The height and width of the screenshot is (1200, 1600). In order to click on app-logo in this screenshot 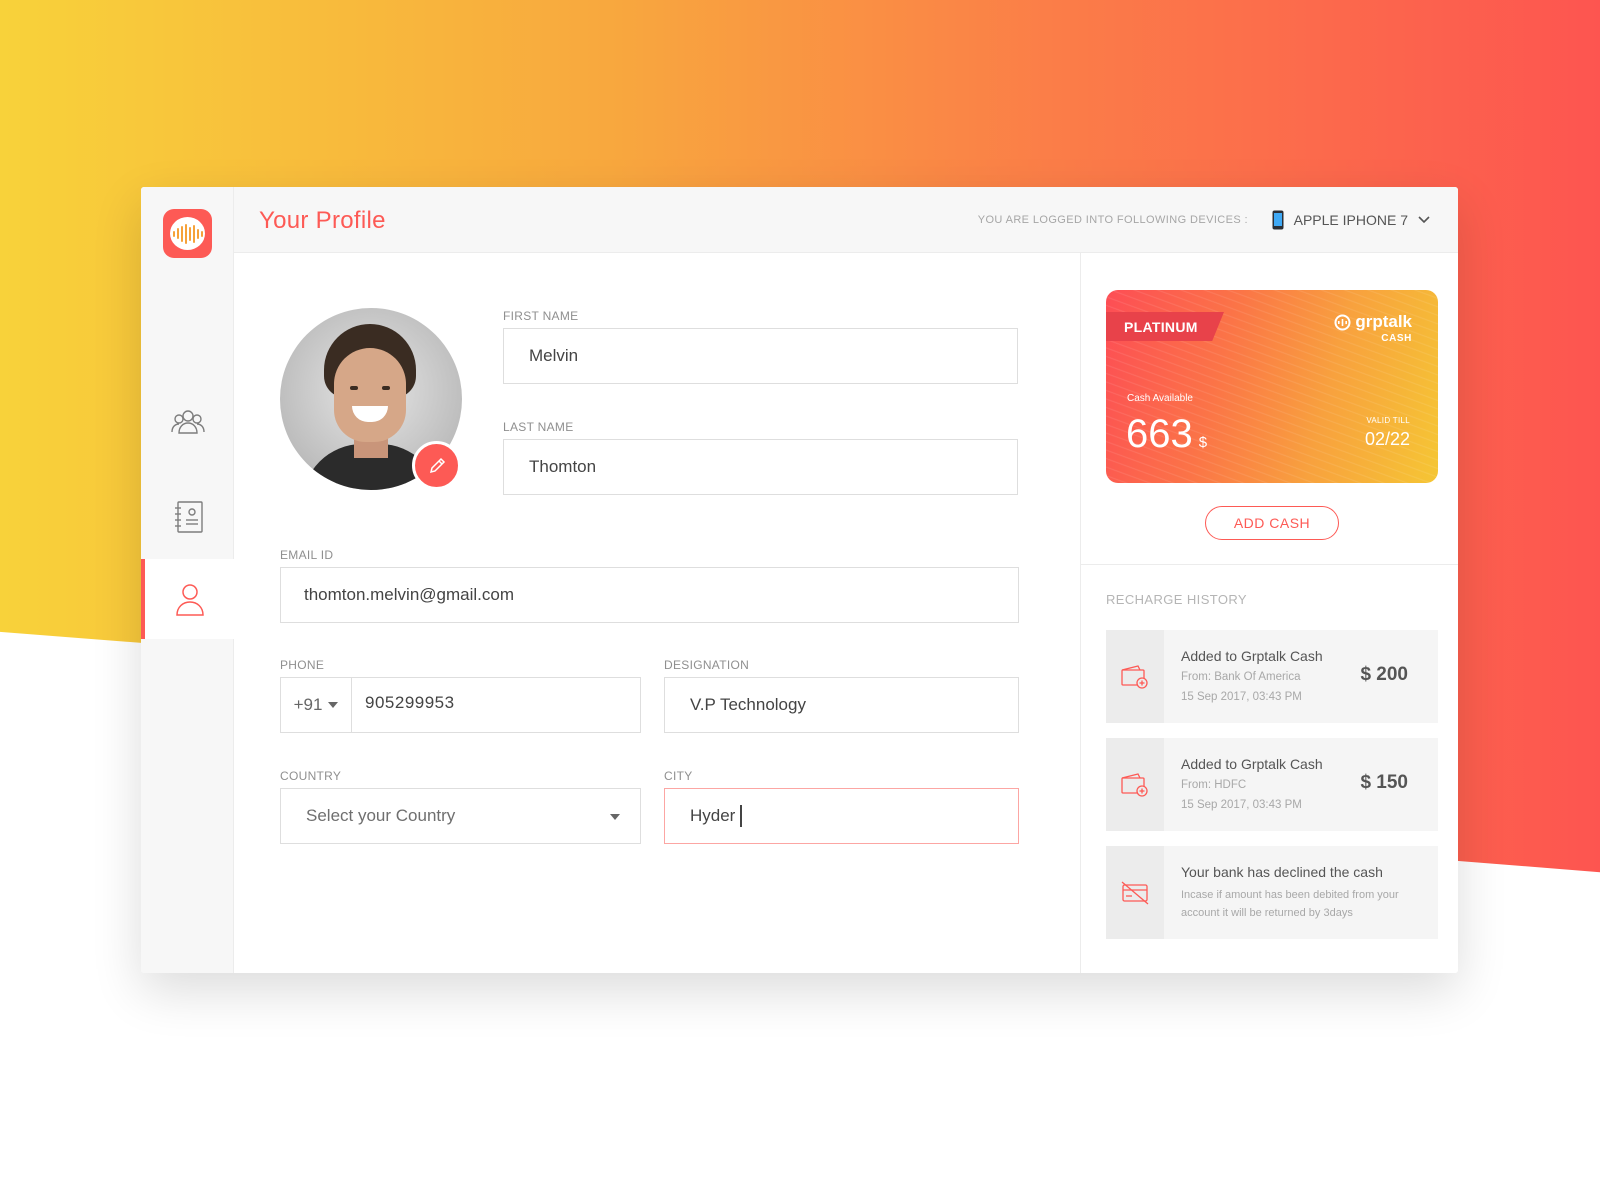, I will do `click(187, 233)`.